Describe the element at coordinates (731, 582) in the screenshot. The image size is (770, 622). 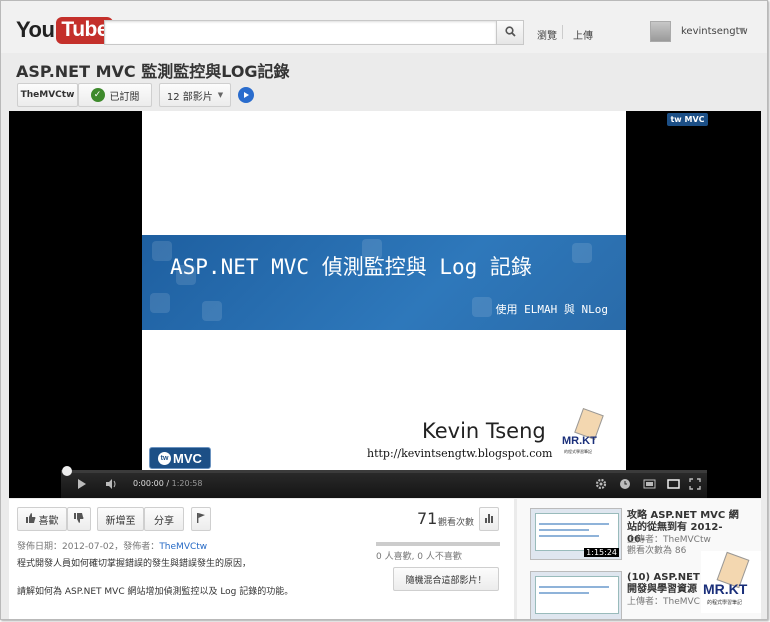
I see `mrkt-corner-logo: MR.KT 的程式學習筆記` at that location.